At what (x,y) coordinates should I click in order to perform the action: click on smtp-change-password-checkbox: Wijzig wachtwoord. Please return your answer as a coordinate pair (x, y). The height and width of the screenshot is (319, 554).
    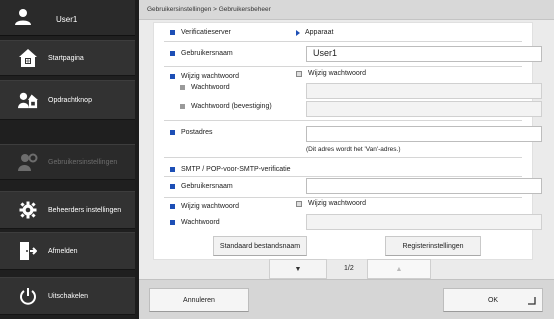
    Looking at the image, I should click on (331, 203).